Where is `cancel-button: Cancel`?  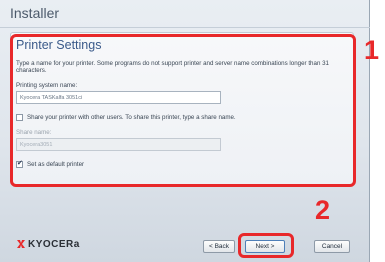
cancel-button: Cancel is located at coordinates (332, 246).